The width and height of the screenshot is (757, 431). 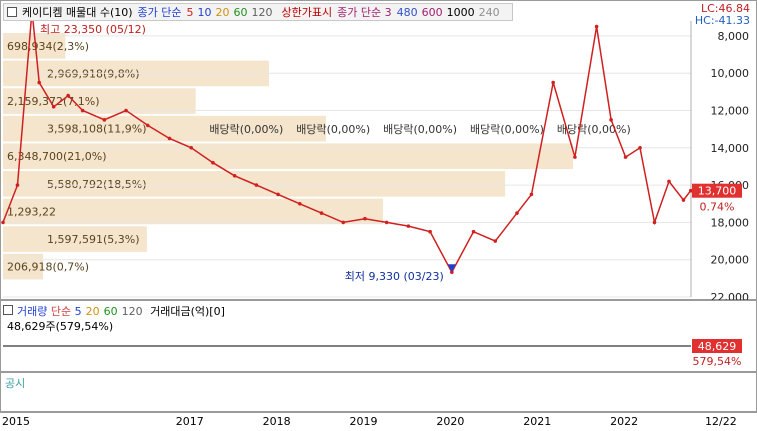 I want to click on volume-profile-label: 5,580,792(18,5%), so click(x=97, y=184).